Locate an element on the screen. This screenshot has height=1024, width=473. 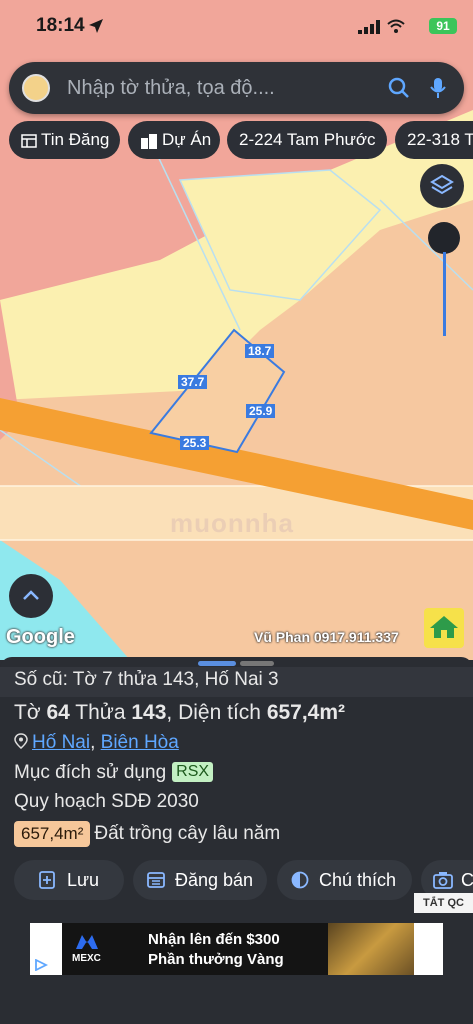
chip-tin-dang: Tin Đăng is located at coordinates (64, 140).